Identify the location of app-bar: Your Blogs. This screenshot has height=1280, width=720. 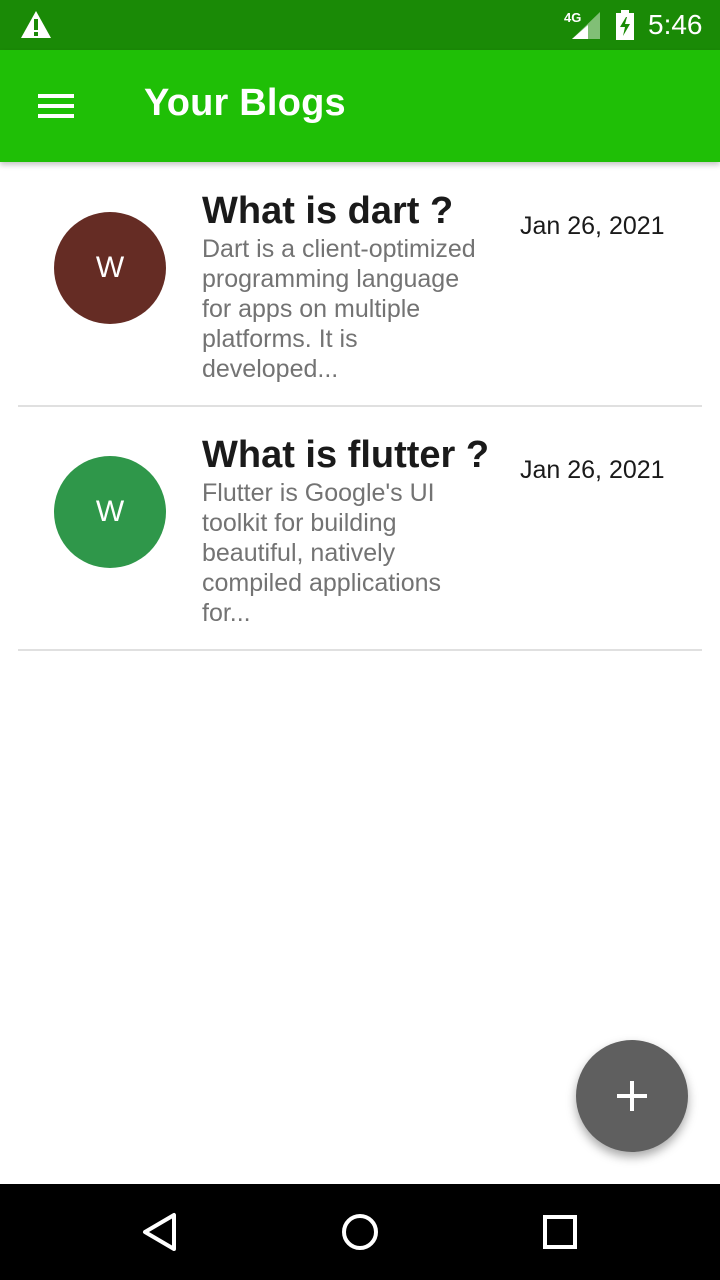
(360, 106).